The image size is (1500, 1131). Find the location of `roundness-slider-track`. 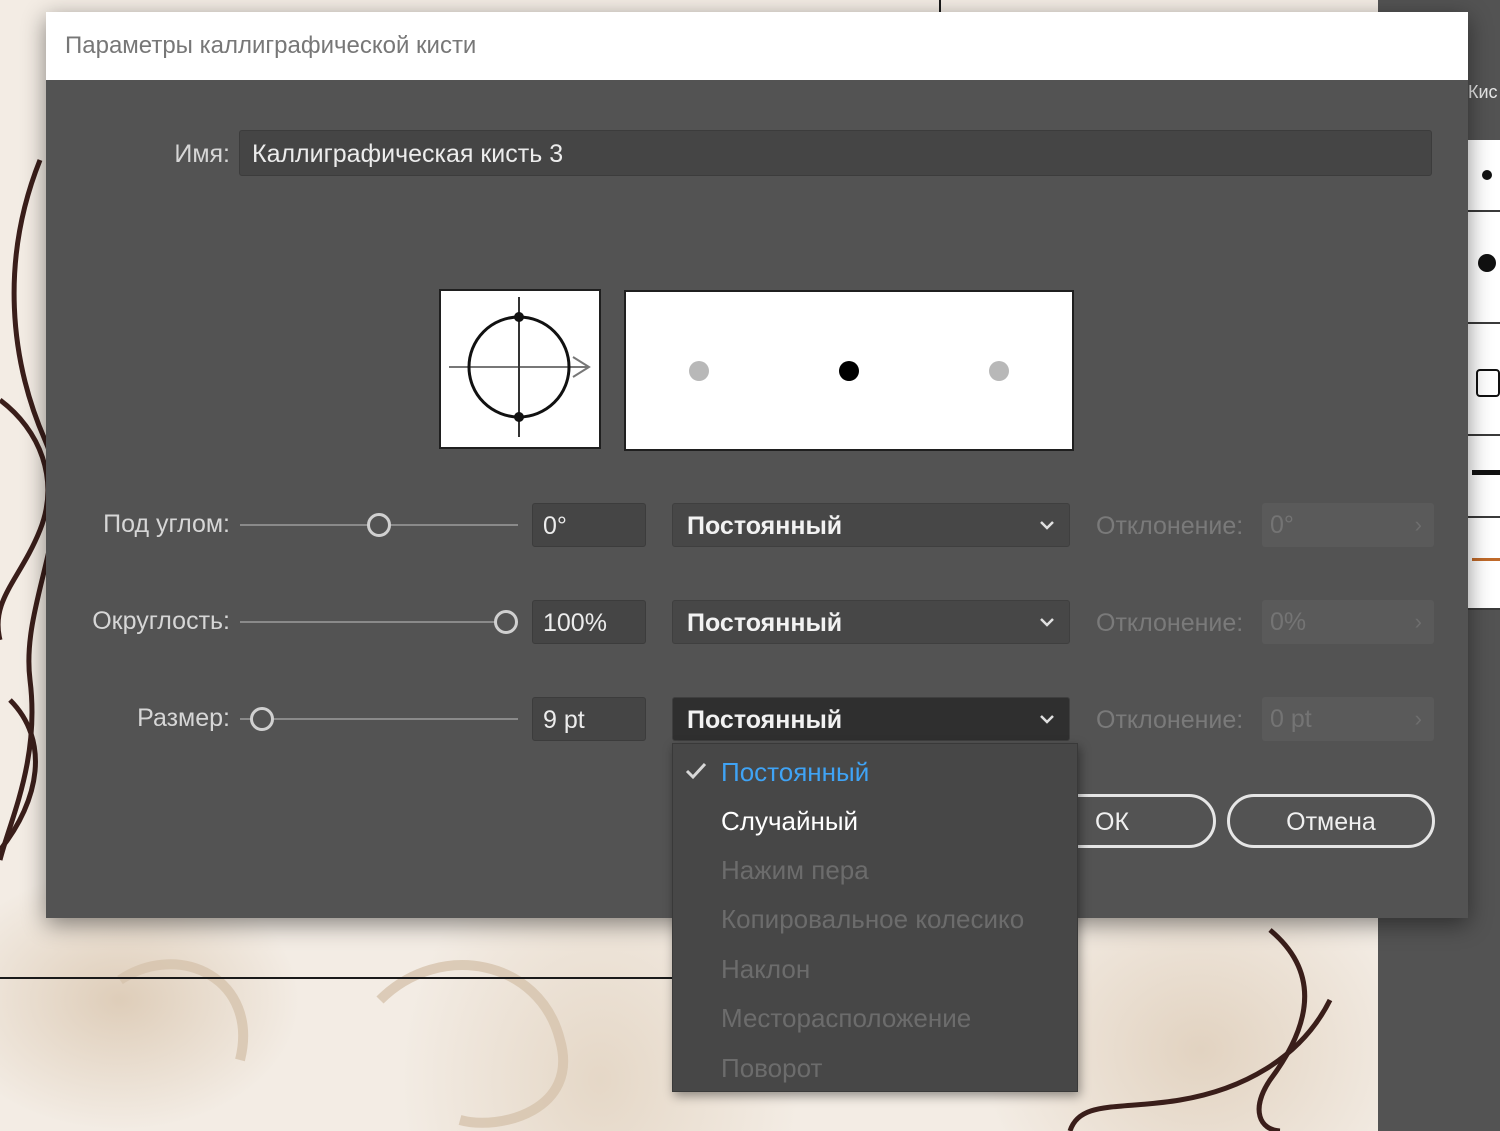

roundness-slider-track is located at coordinates (379, 622).